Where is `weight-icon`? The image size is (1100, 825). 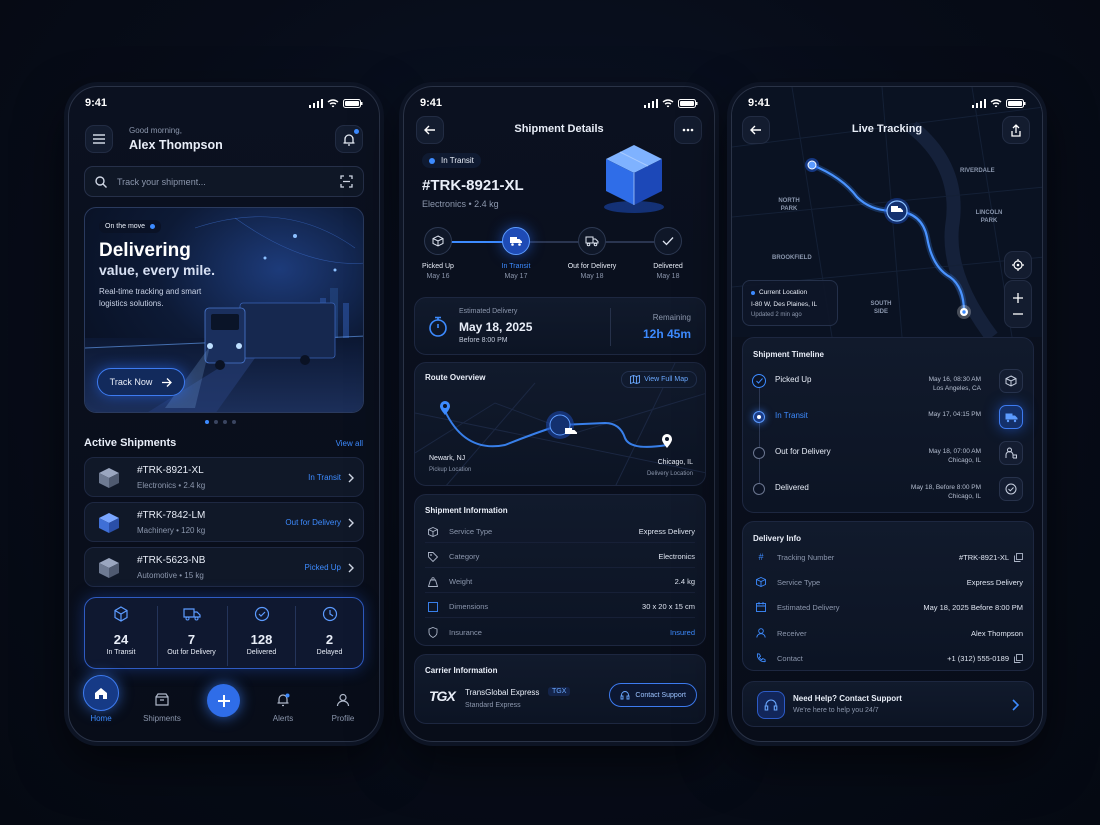
weight-icon is located at coordinates (433, 581).